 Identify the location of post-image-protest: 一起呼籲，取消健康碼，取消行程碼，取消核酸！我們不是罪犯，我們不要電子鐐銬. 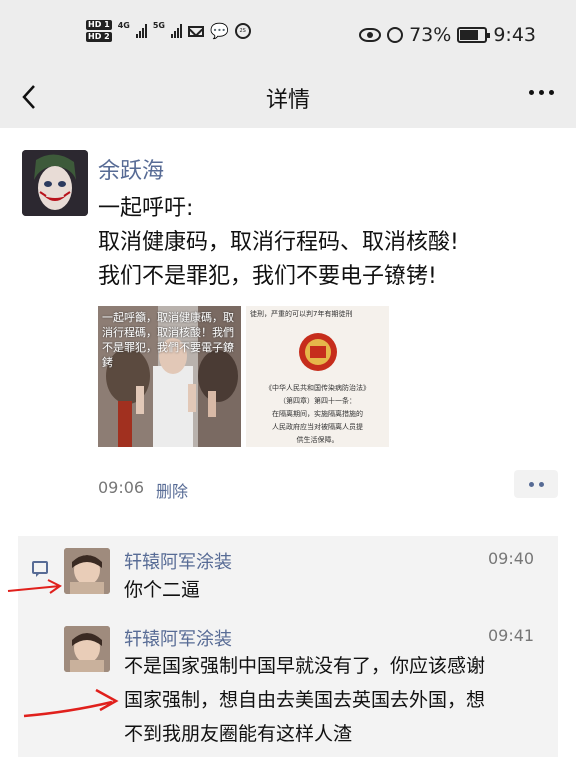
(169, 376).